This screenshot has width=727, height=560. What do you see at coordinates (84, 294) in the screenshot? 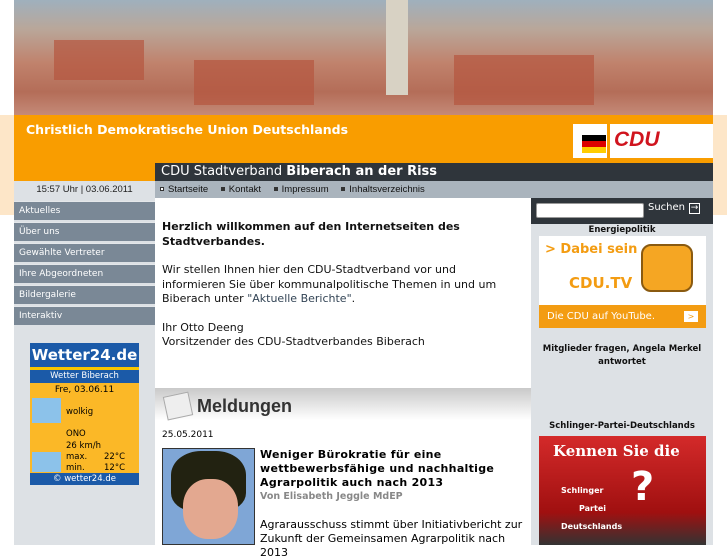
I see `menu-bildergalerie: Bildergalerie` at bounding box center [84, 294].